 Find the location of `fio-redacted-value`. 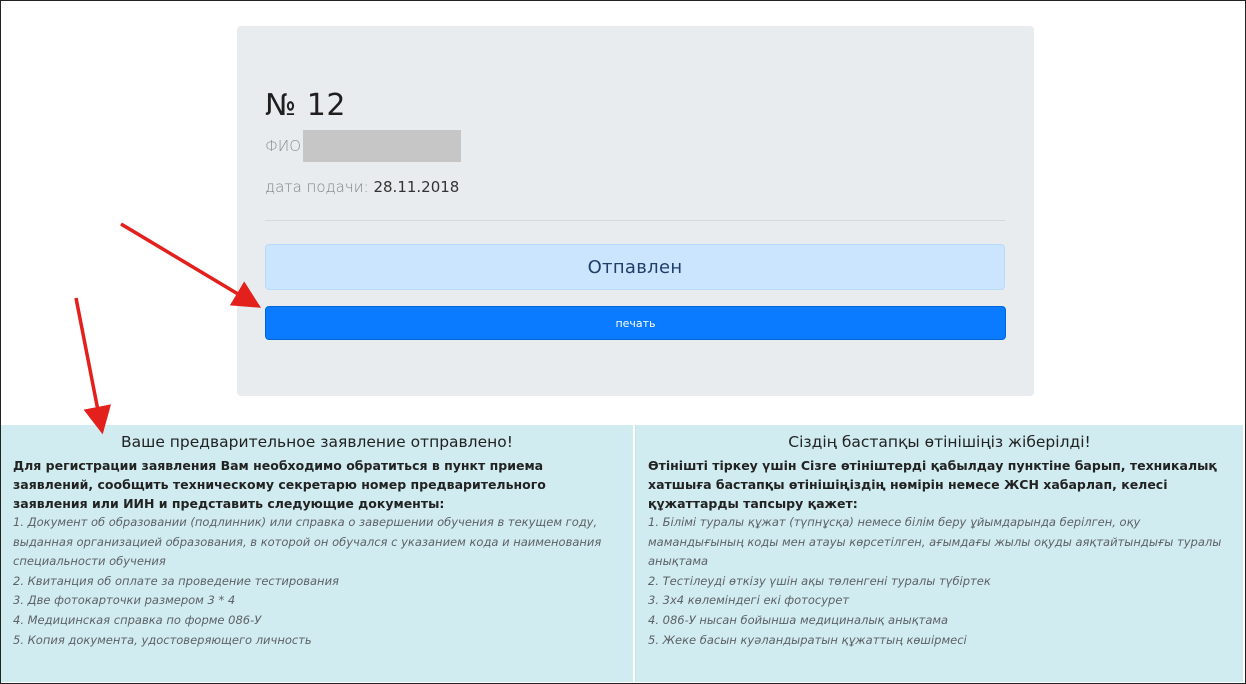

fio-redacted-value is located at coordinates (382, 146).